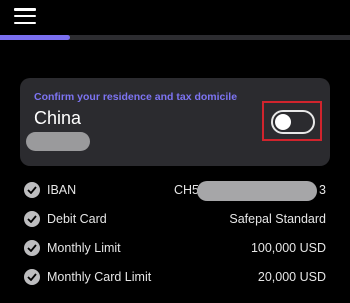 This screenshot has height=303, width=350. Describe the element at coordinates (175, 249) in the screenshot. I see `detail-row-monthly-limit: Monthly Limit 100,000 USD` at that location.